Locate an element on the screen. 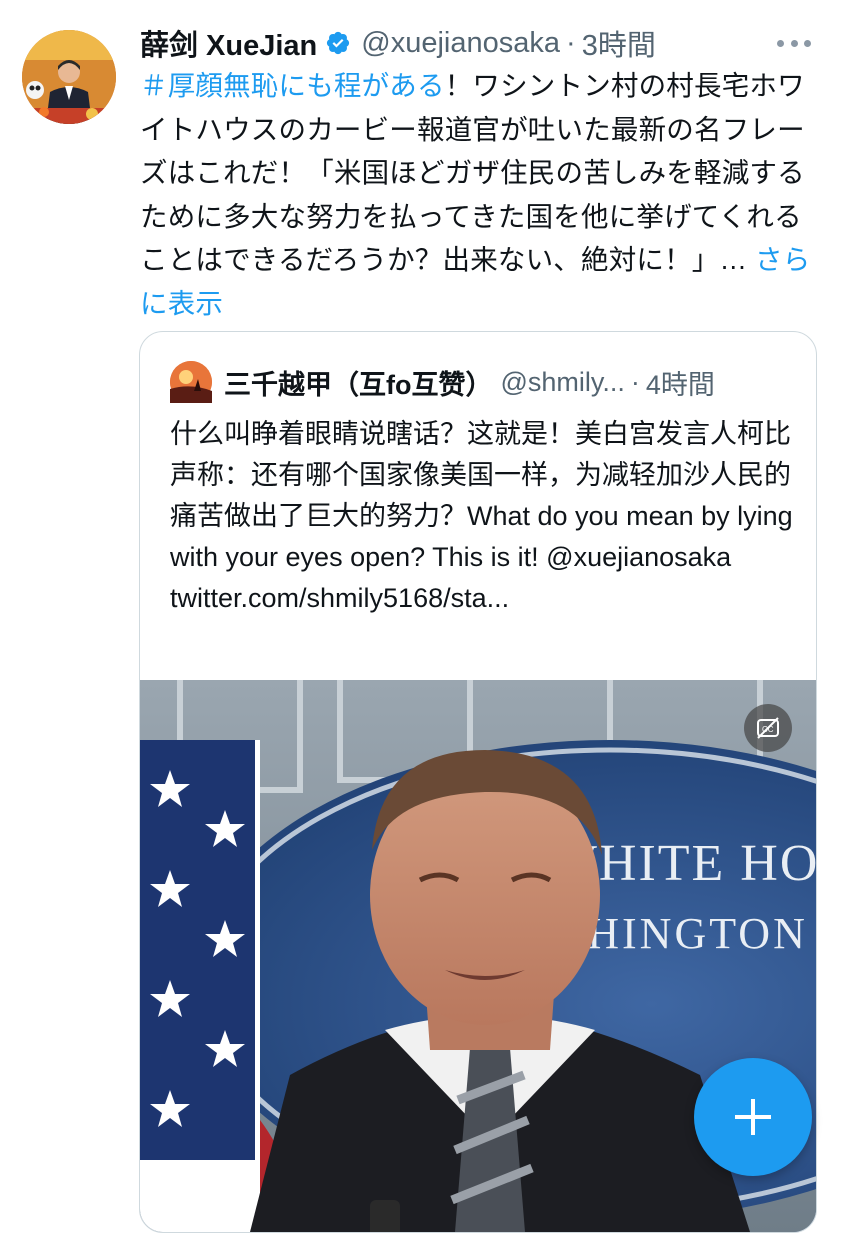 Image resolution: width=841 pixels, height=1233 pixels. captions-off-icon: CC is located at coordinates (768, 728).